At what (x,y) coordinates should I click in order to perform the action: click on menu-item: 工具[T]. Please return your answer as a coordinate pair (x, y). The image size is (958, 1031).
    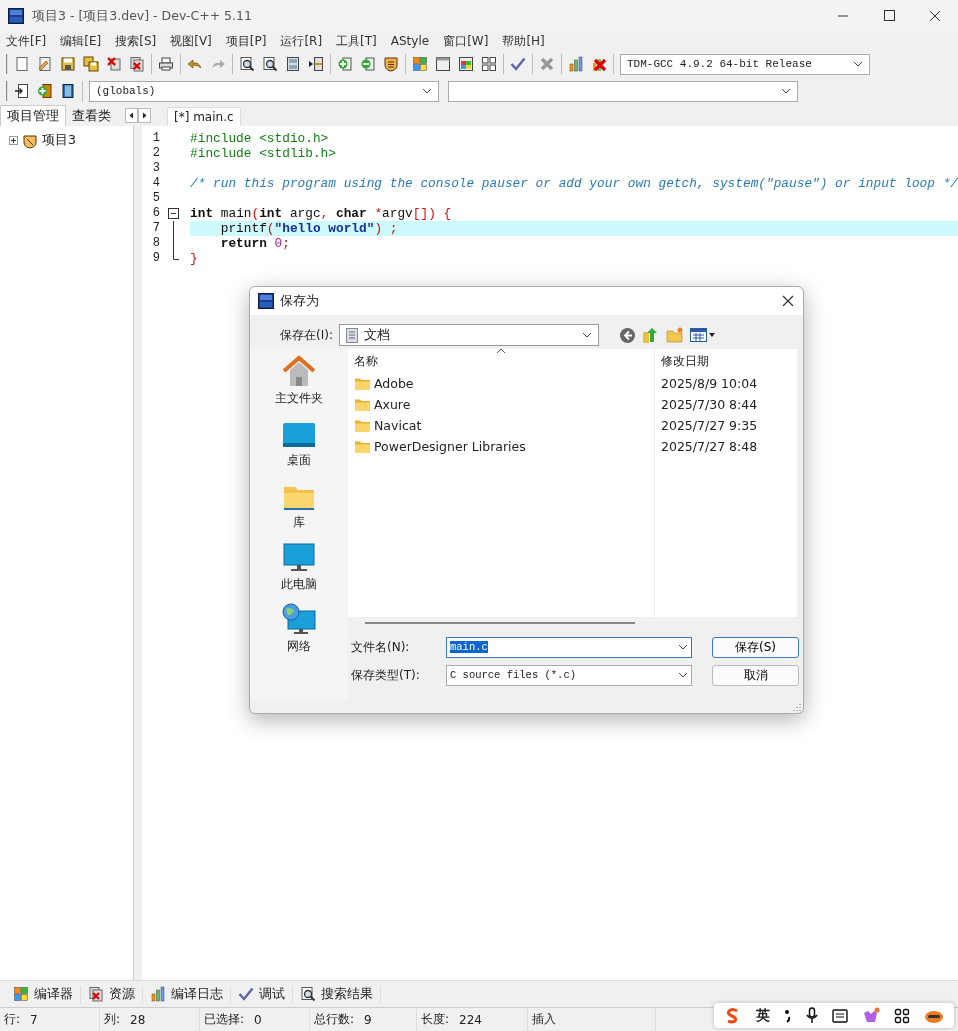
    Looking at the image, I should click on (356, 41).